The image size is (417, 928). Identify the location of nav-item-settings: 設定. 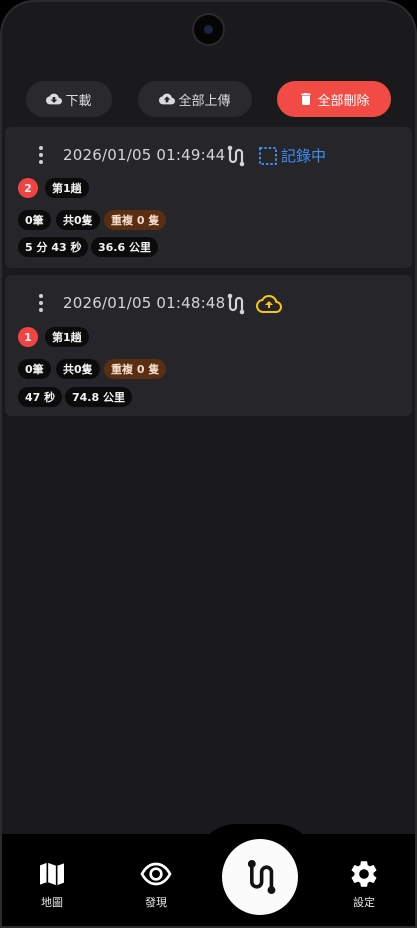
(364, 884).